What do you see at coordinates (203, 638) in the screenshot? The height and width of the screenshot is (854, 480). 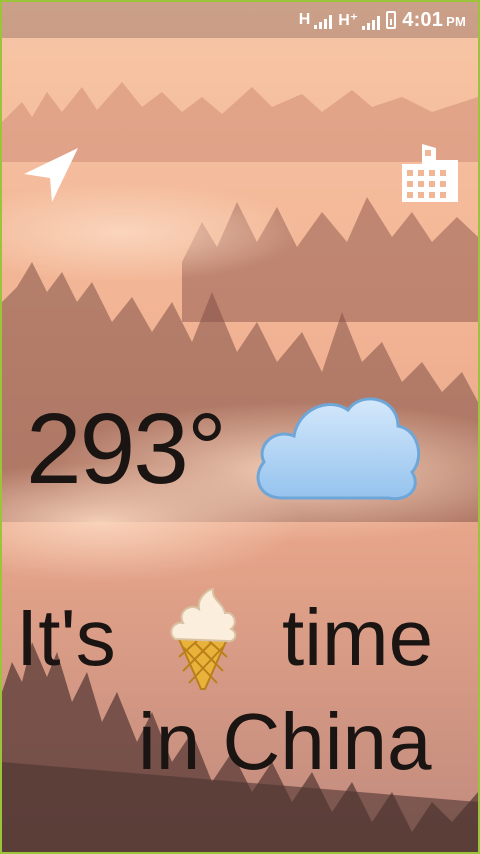 I see `ice-cream-icon` at bounding box center [203, 638].